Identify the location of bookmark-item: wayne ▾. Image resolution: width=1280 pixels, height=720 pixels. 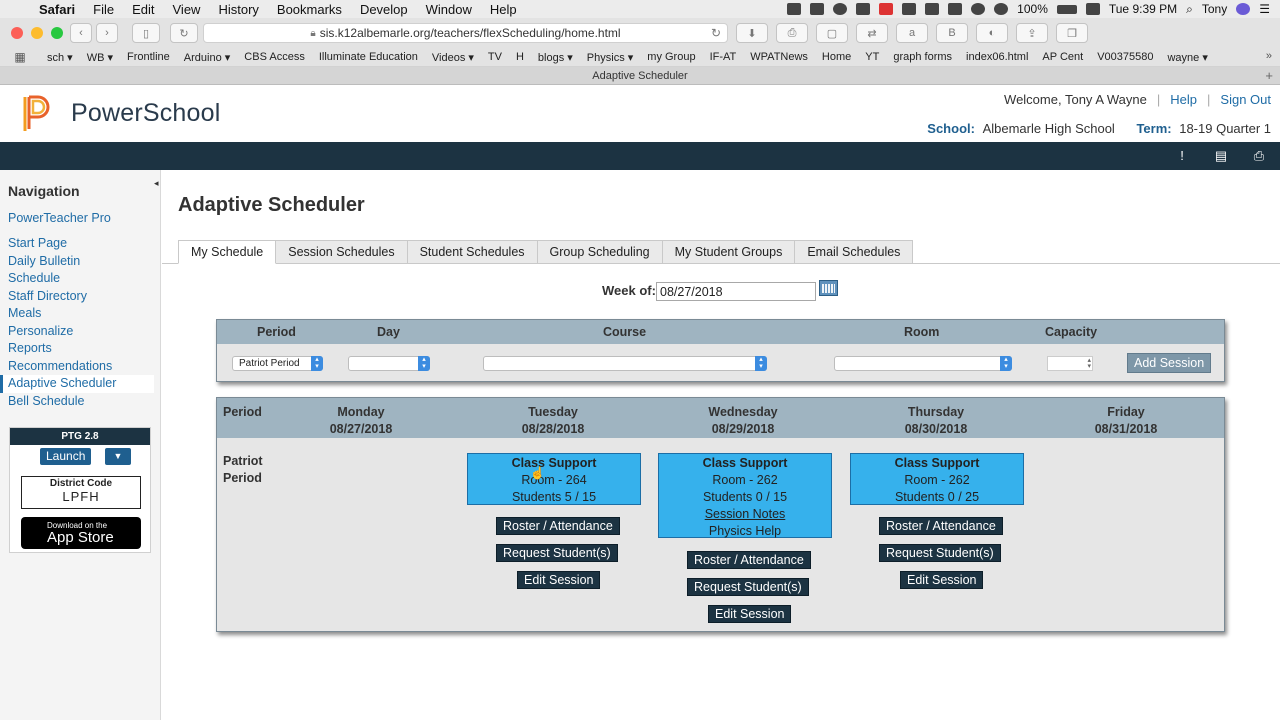
(1187, 57).